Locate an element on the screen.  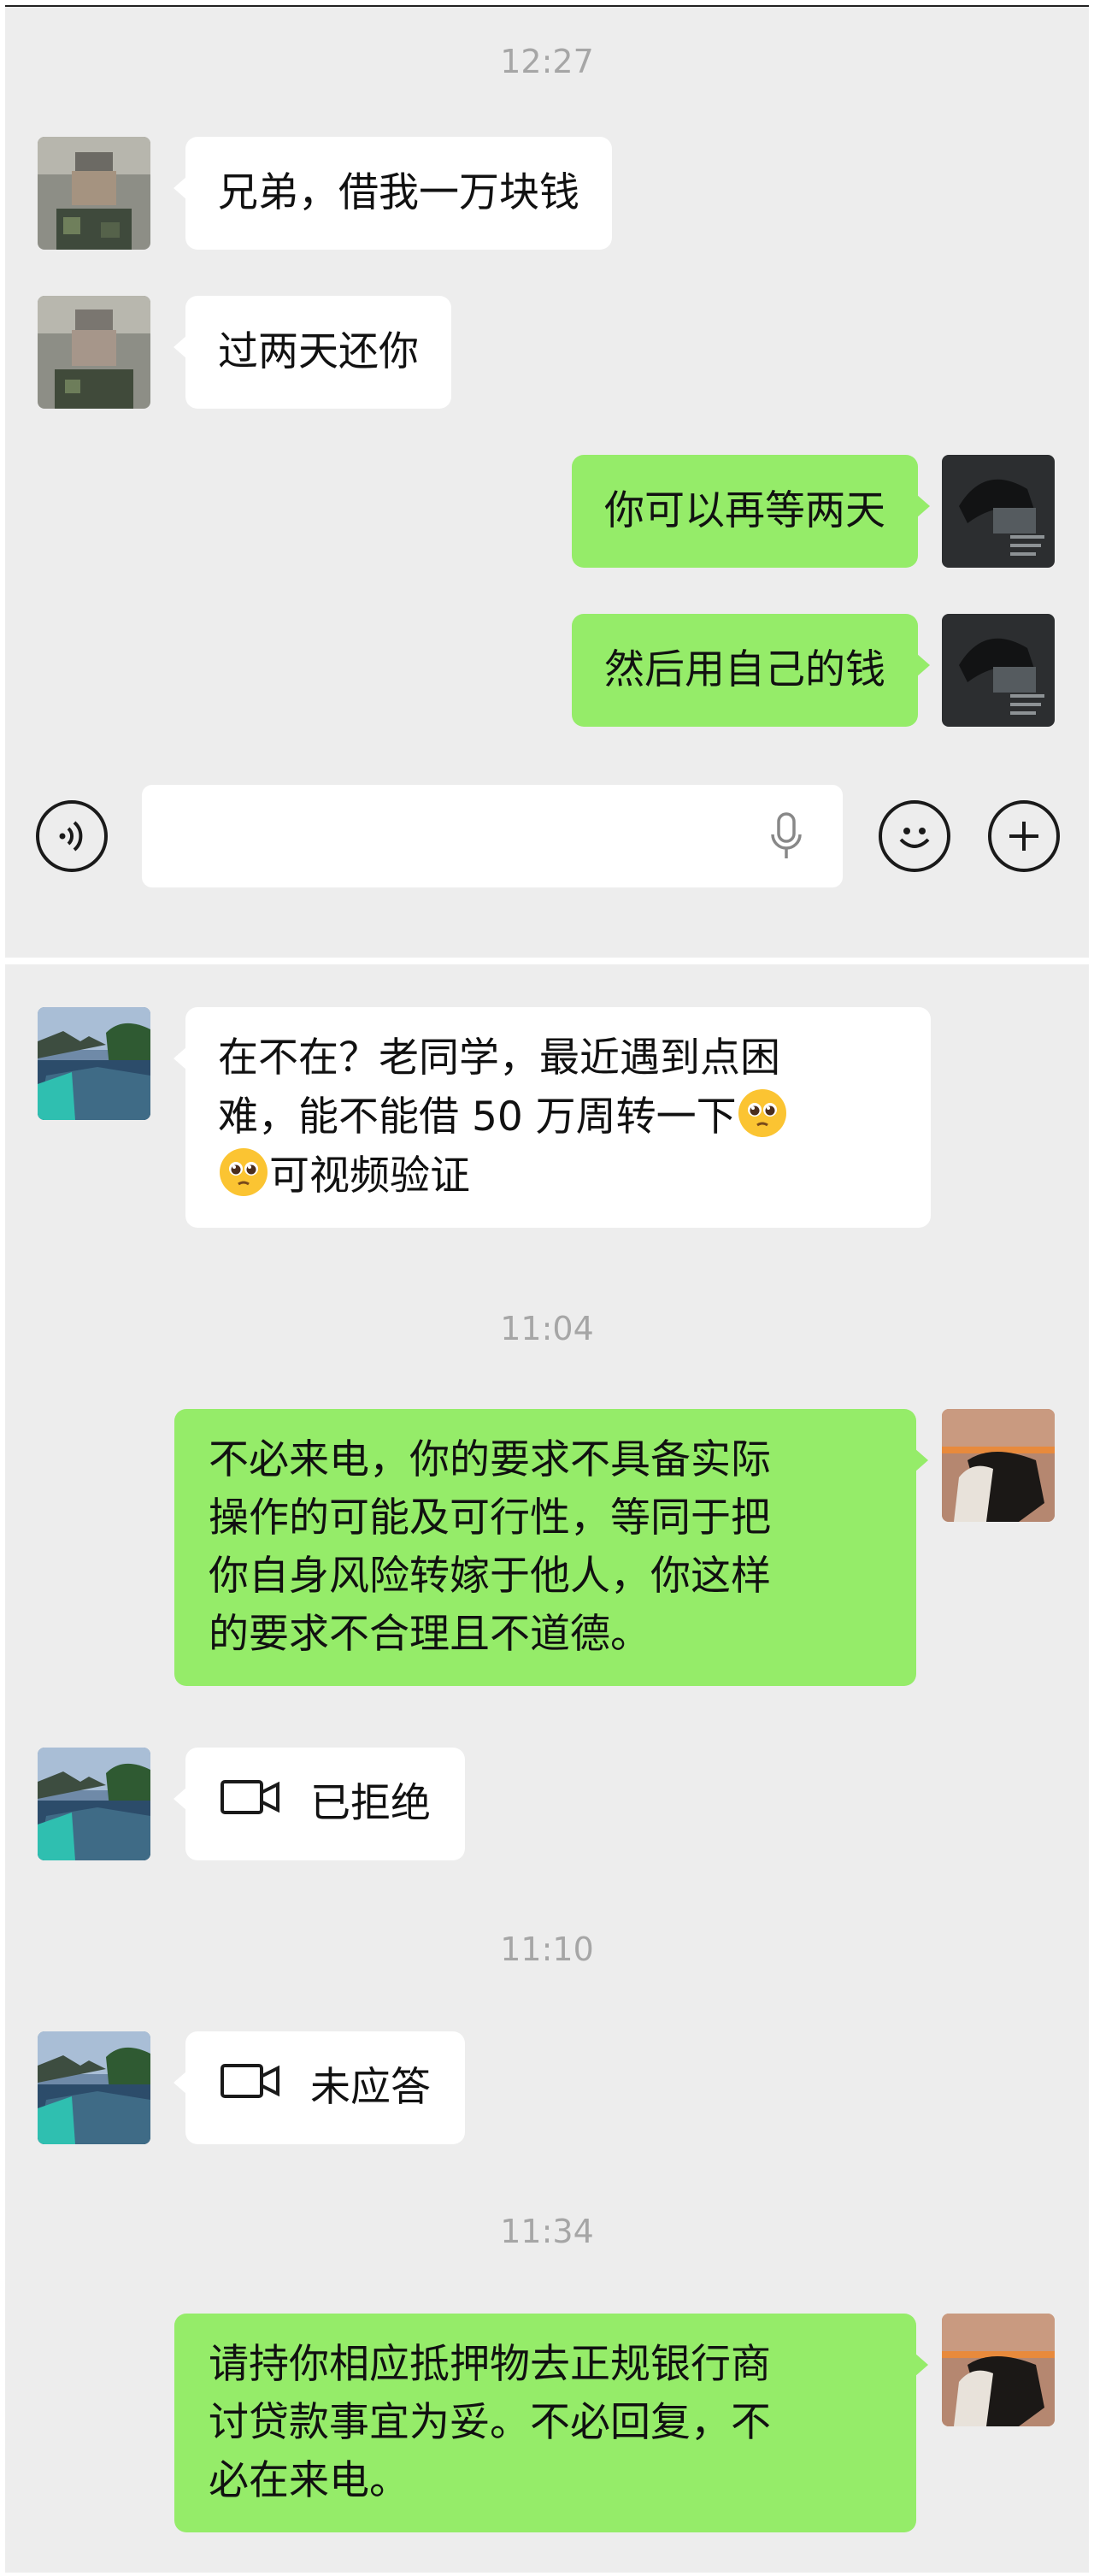
message-text: 你可以再等两天 is located at coordinates (745, 510).